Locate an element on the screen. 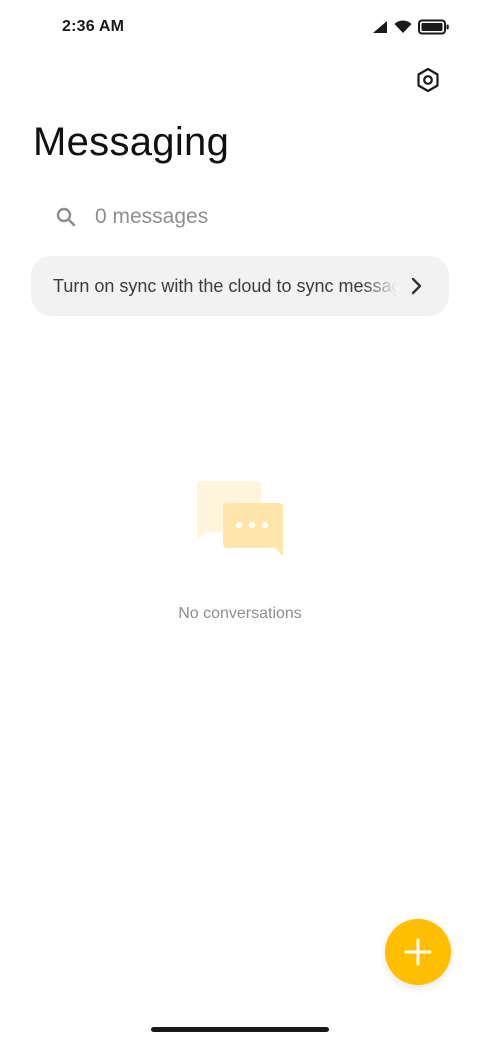 This screenshot has height=1040, width=480. empty-state-message: No conversations is located at coordinates (240, 613).